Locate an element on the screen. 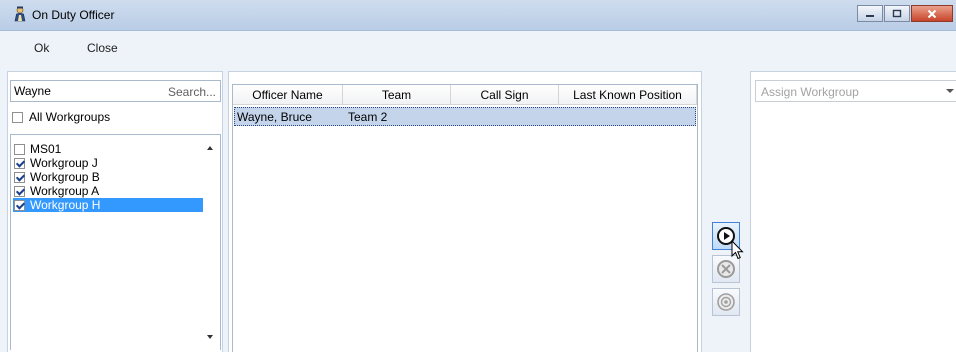  assign-workgroup-placeholder: Assign Workgroup is located at coordinates (810, 92).